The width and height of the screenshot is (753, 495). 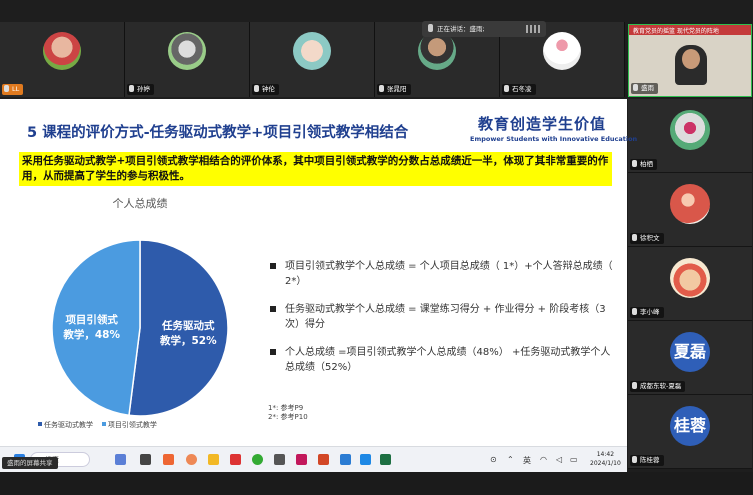 I want to click on participant-name: 张晁阳, so click(x=397, y=89).